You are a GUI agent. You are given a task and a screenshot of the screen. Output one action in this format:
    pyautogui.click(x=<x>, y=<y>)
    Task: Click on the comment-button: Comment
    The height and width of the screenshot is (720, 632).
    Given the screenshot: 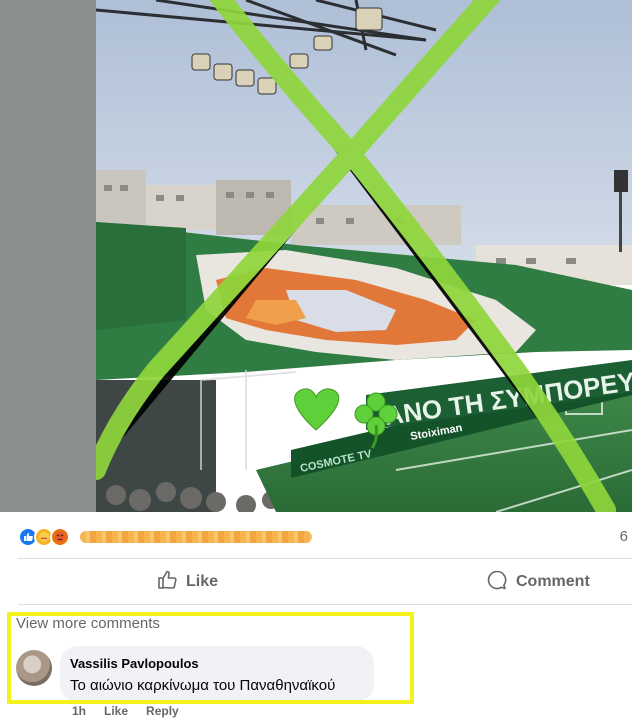 What is the action you would take?
    pyautogui.click(x=538, y=582)
    